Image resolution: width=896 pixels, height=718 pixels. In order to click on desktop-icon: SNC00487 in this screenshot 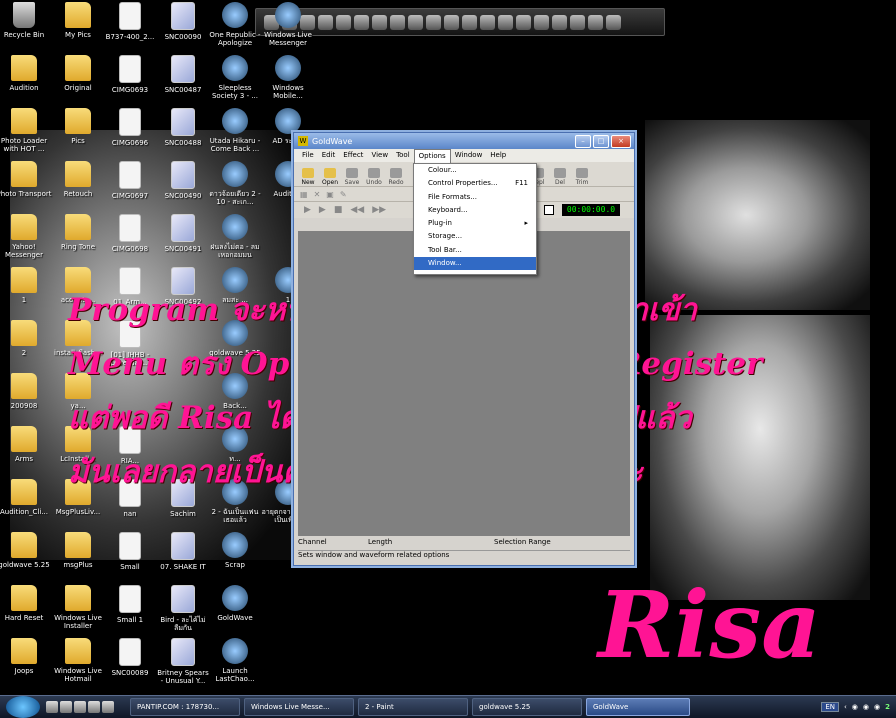, I will do `click(183, 74)`.